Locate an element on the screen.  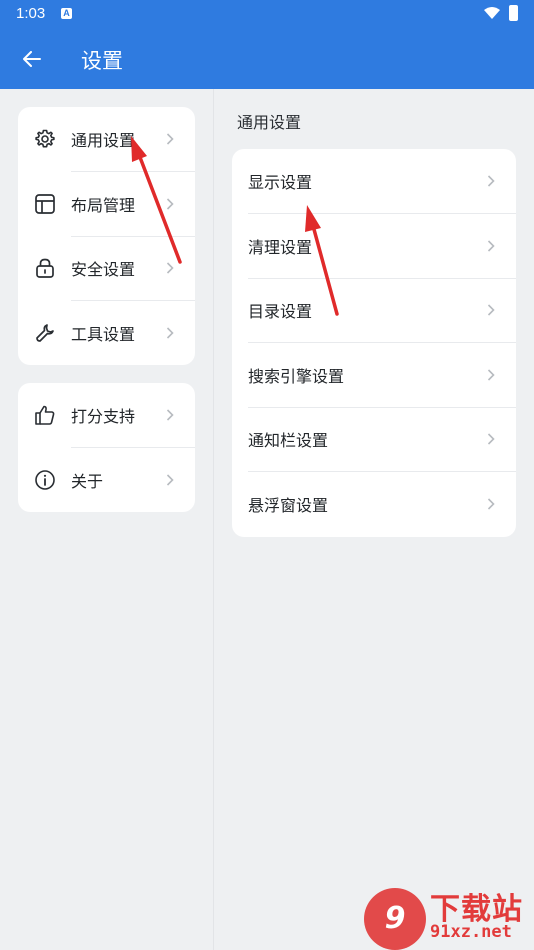
sidebar-group-secondary: 打分支持 关于 is located at coordinates (106, 447).